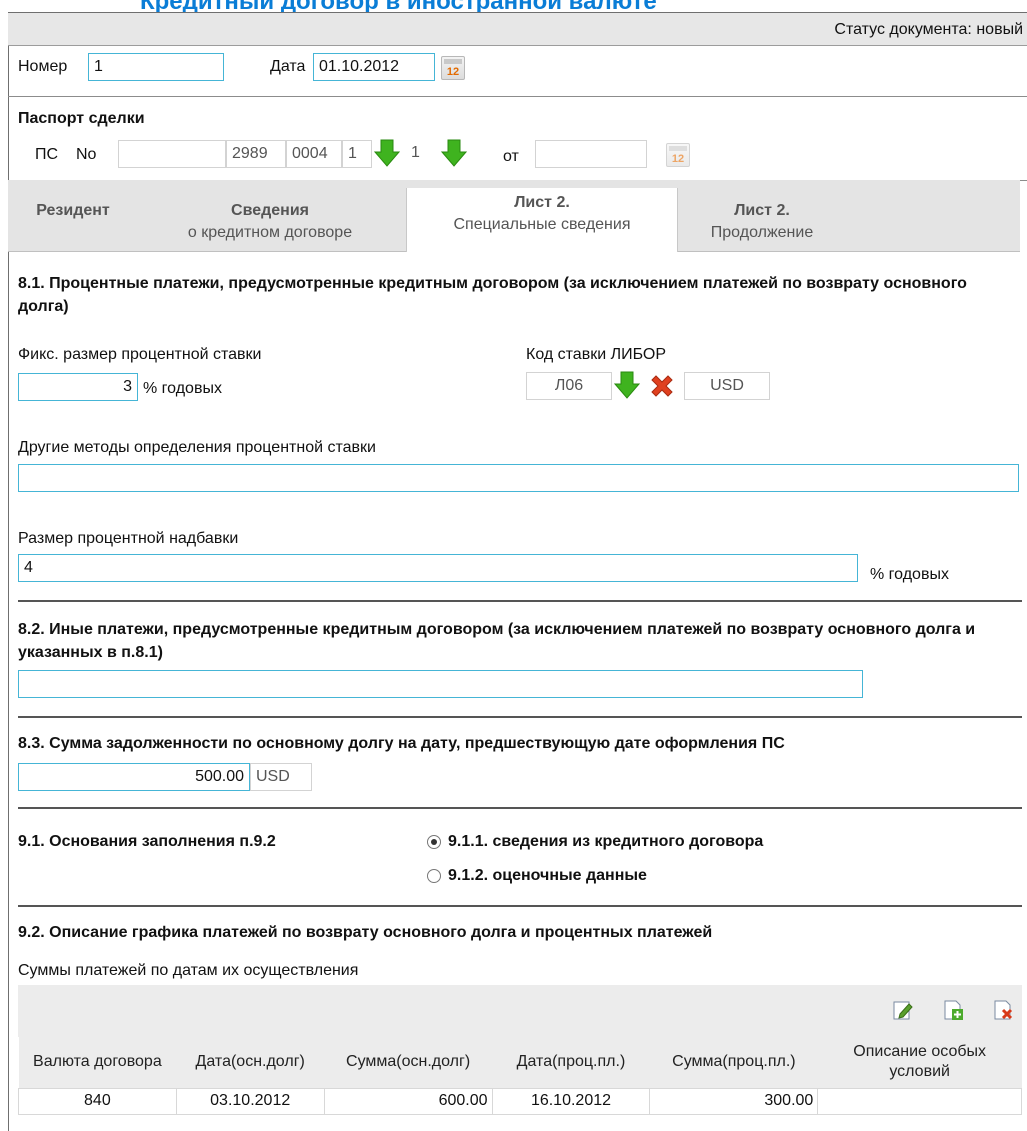 The height and width of the screenshot is (1131, 1027). I want to click on number-input, so click(156, 67).